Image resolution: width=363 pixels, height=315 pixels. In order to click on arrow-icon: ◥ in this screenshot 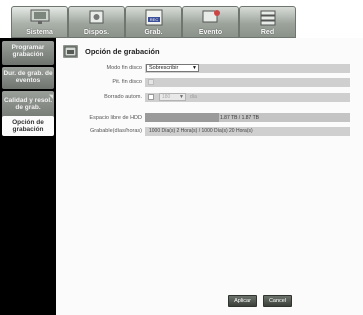, I will do `click(51, 97)`.